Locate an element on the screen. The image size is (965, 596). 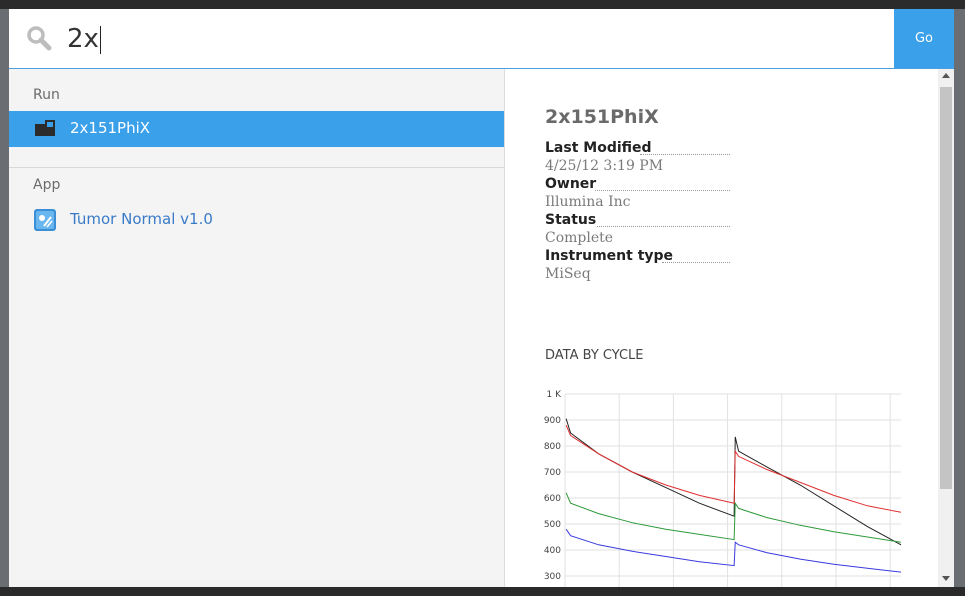
text-caret is located at coordinates (100, 40).